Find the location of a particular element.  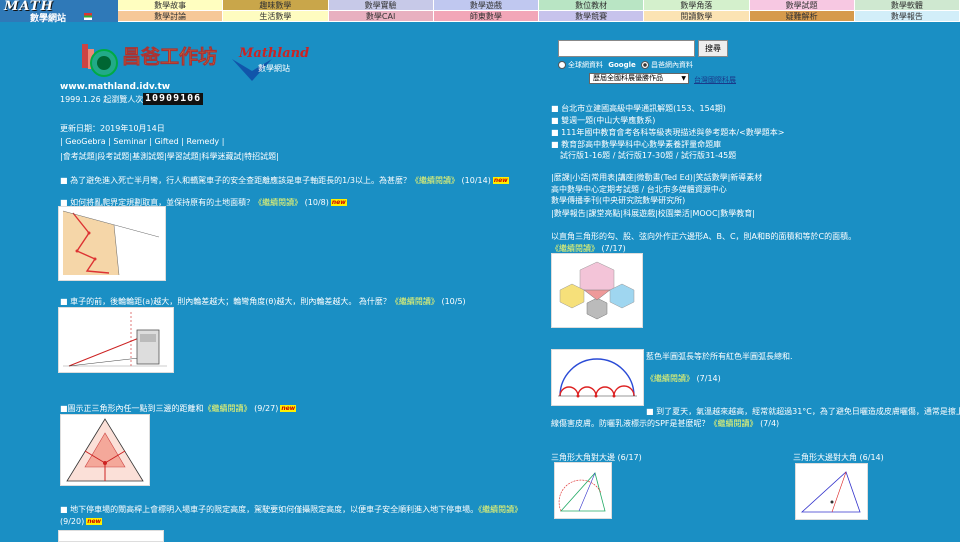

article-date: (7/4) is located at coordinates (770, 423).